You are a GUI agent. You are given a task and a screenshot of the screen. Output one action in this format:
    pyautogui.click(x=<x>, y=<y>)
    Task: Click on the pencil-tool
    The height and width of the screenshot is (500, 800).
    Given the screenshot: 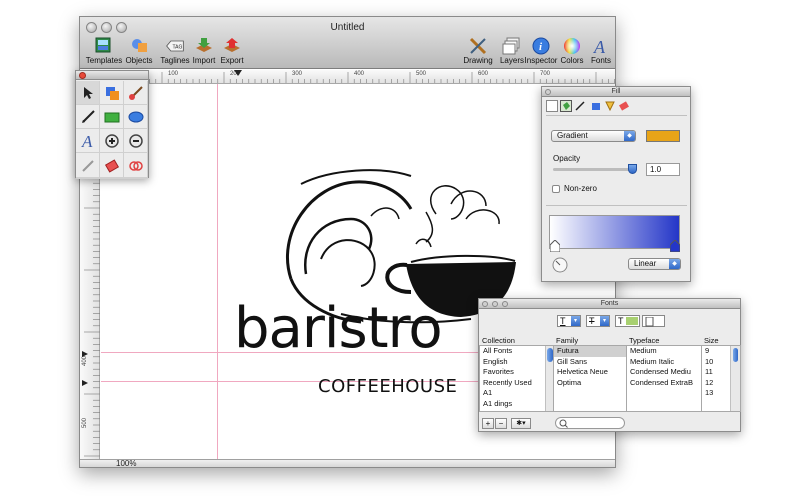 What is the action you would take?
    pyautogui.click(x=88, y=166)
    